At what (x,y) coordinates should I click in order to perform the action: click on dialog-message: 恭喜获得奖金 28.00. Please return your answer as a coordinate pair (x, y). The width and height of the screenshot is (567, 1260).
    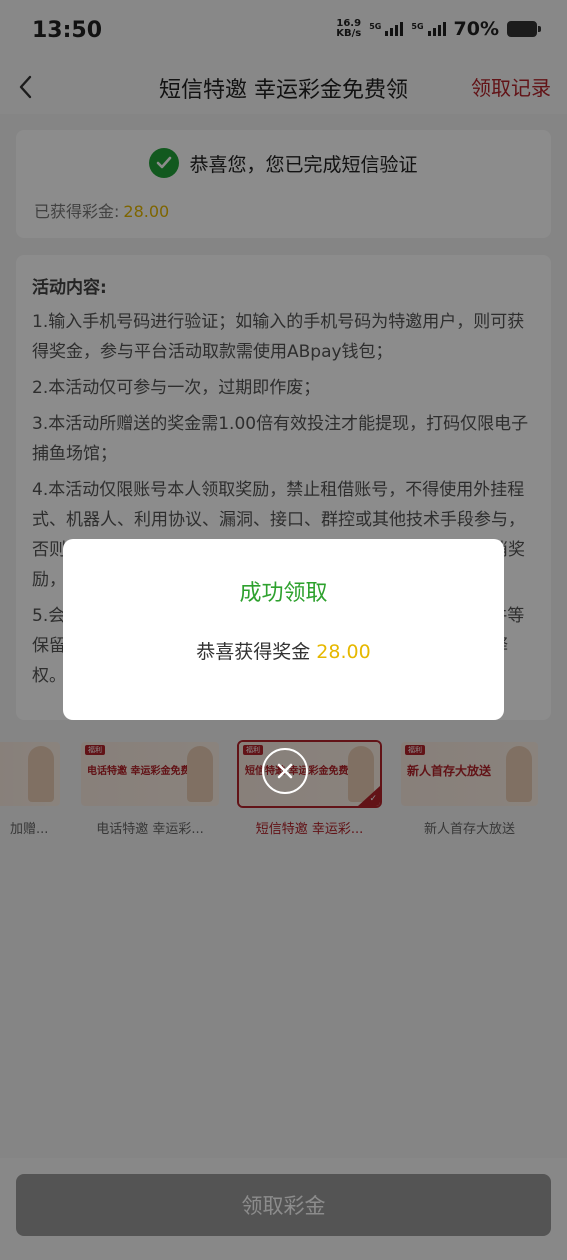
    Looking at the image, I should click on (283, 650).